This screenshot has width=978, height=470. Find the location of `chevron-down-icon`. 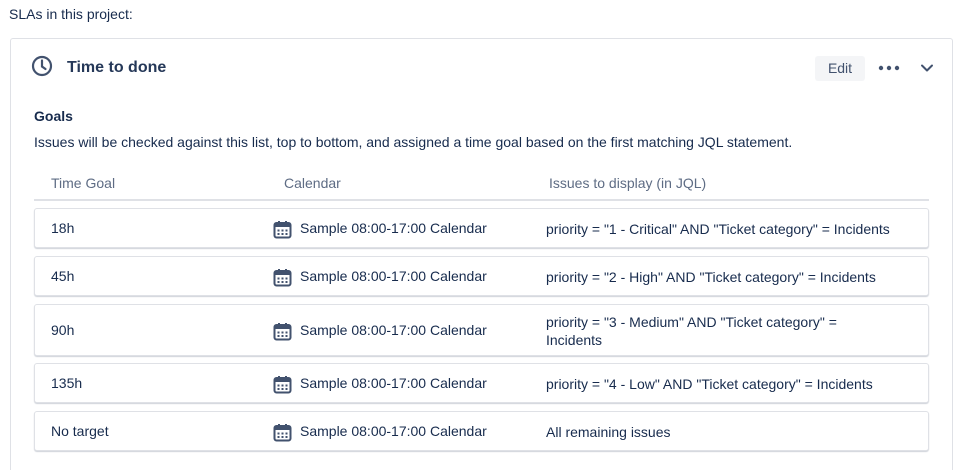

chevron-down-icon is located at coordinates (927, 68).